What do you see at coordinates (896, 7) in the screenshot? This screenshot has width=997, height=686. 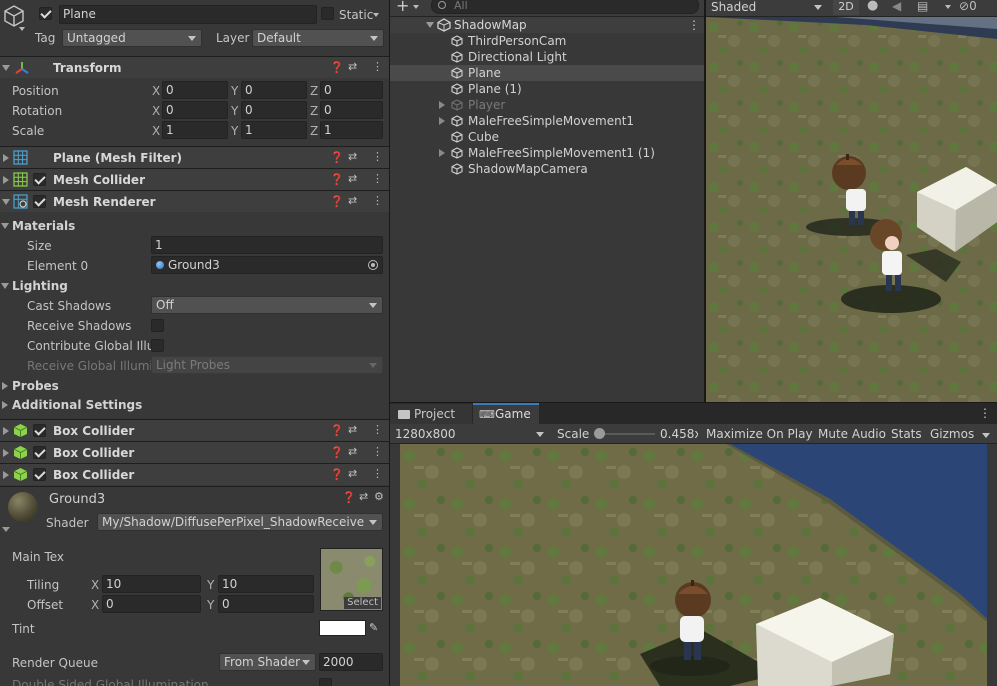 I see `audio-toggle-icon: ◀` at bounding box center [896, 7].